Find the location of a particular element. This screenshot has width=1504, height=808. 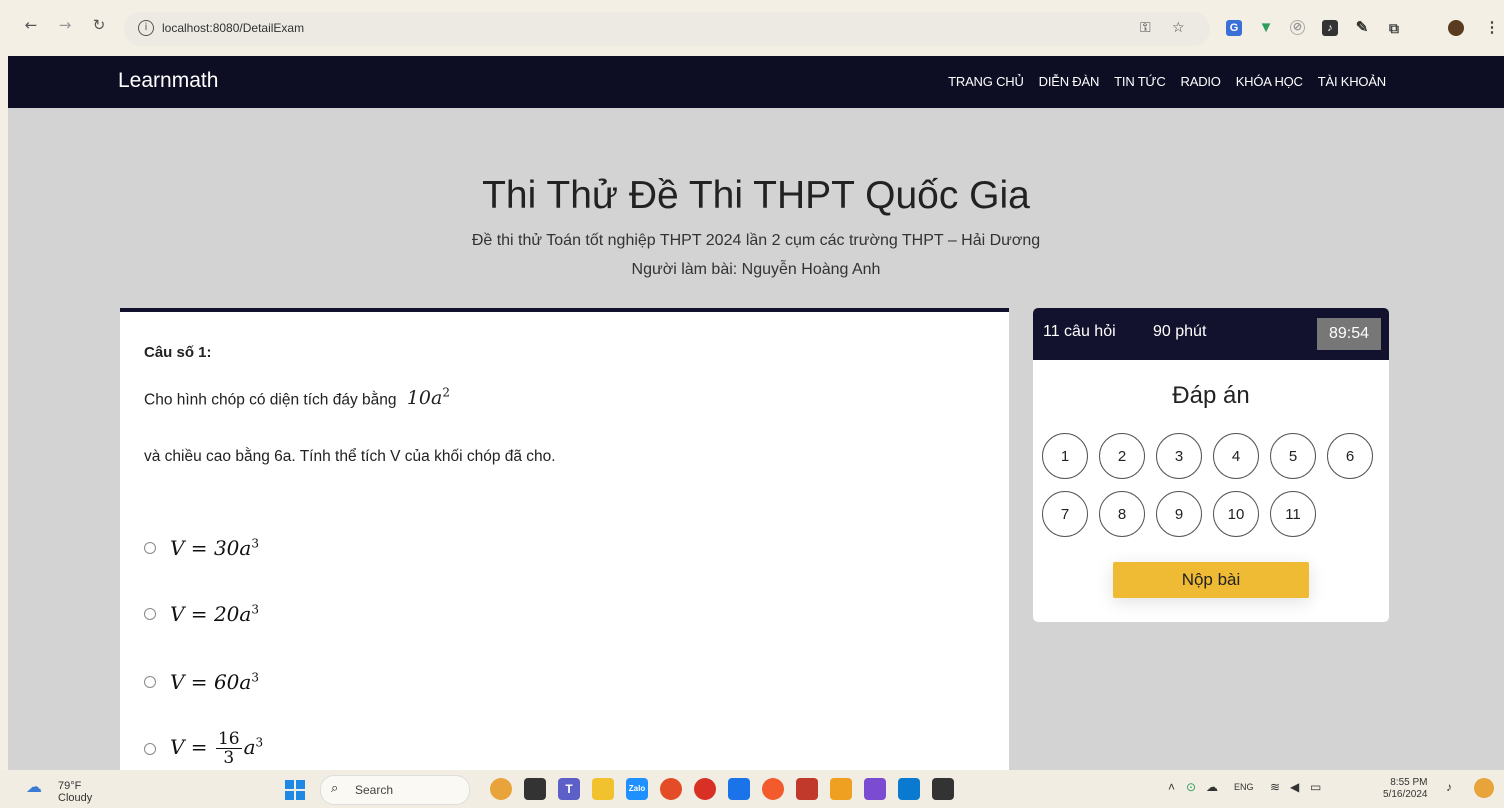

submit-button: Nộp bài is located at coordinates (1211, 580).